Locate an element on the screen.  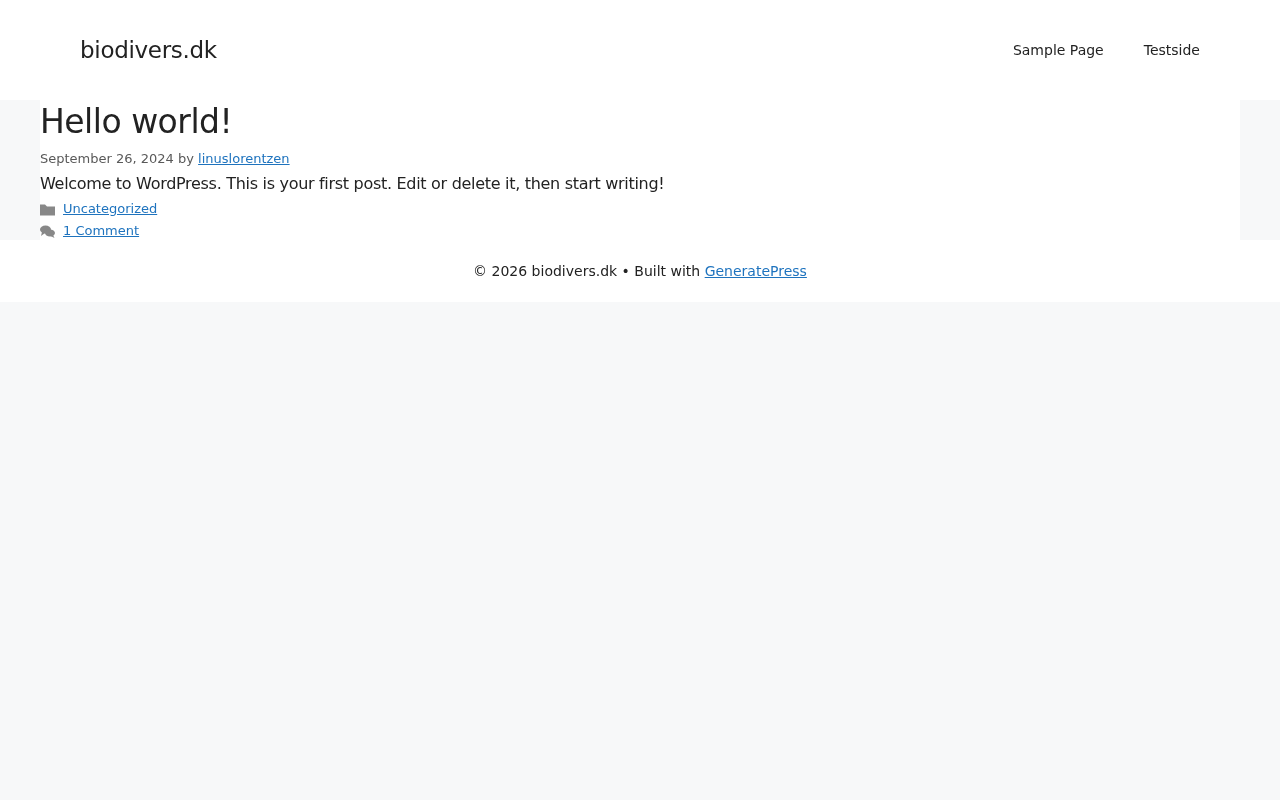
post-title: Hello world! is located at coordinates (137, 122).